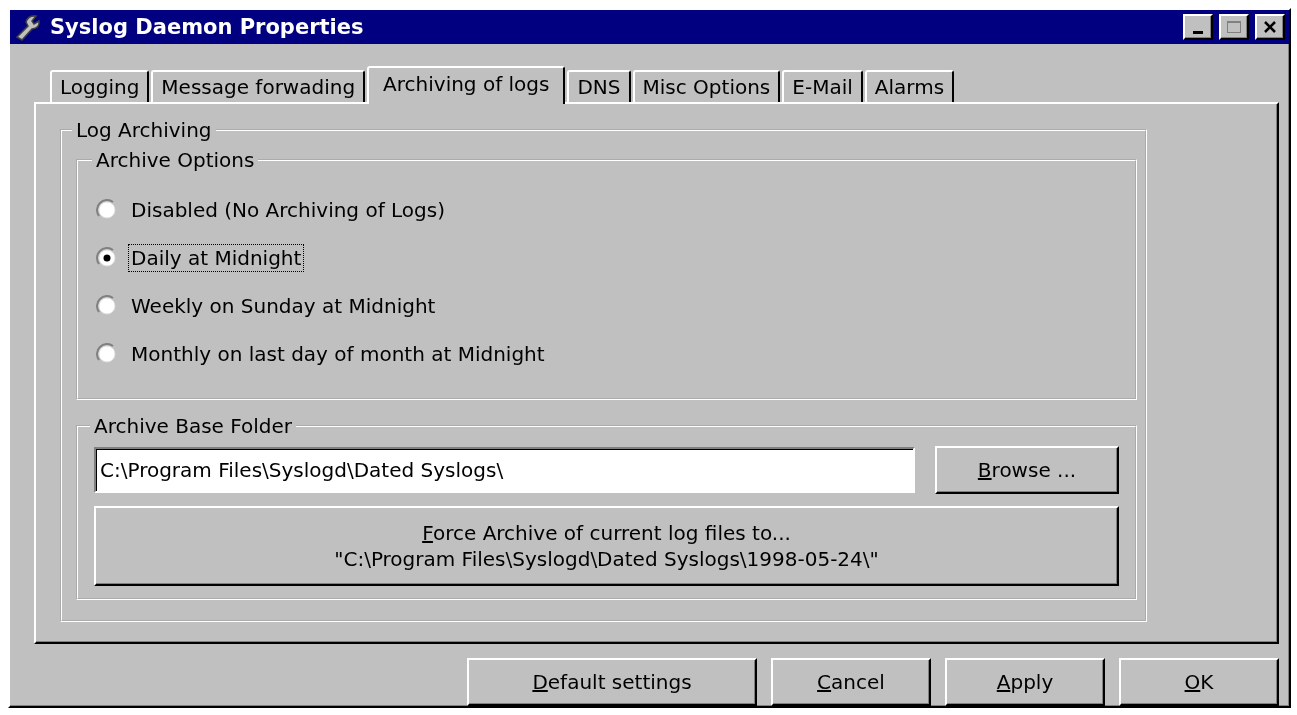  Describe the element at coordinates (504, 470) in the screenshot. I see `folder-path-field: C:\Program Files\Syslogd\Dated Syslogs\` at that location.